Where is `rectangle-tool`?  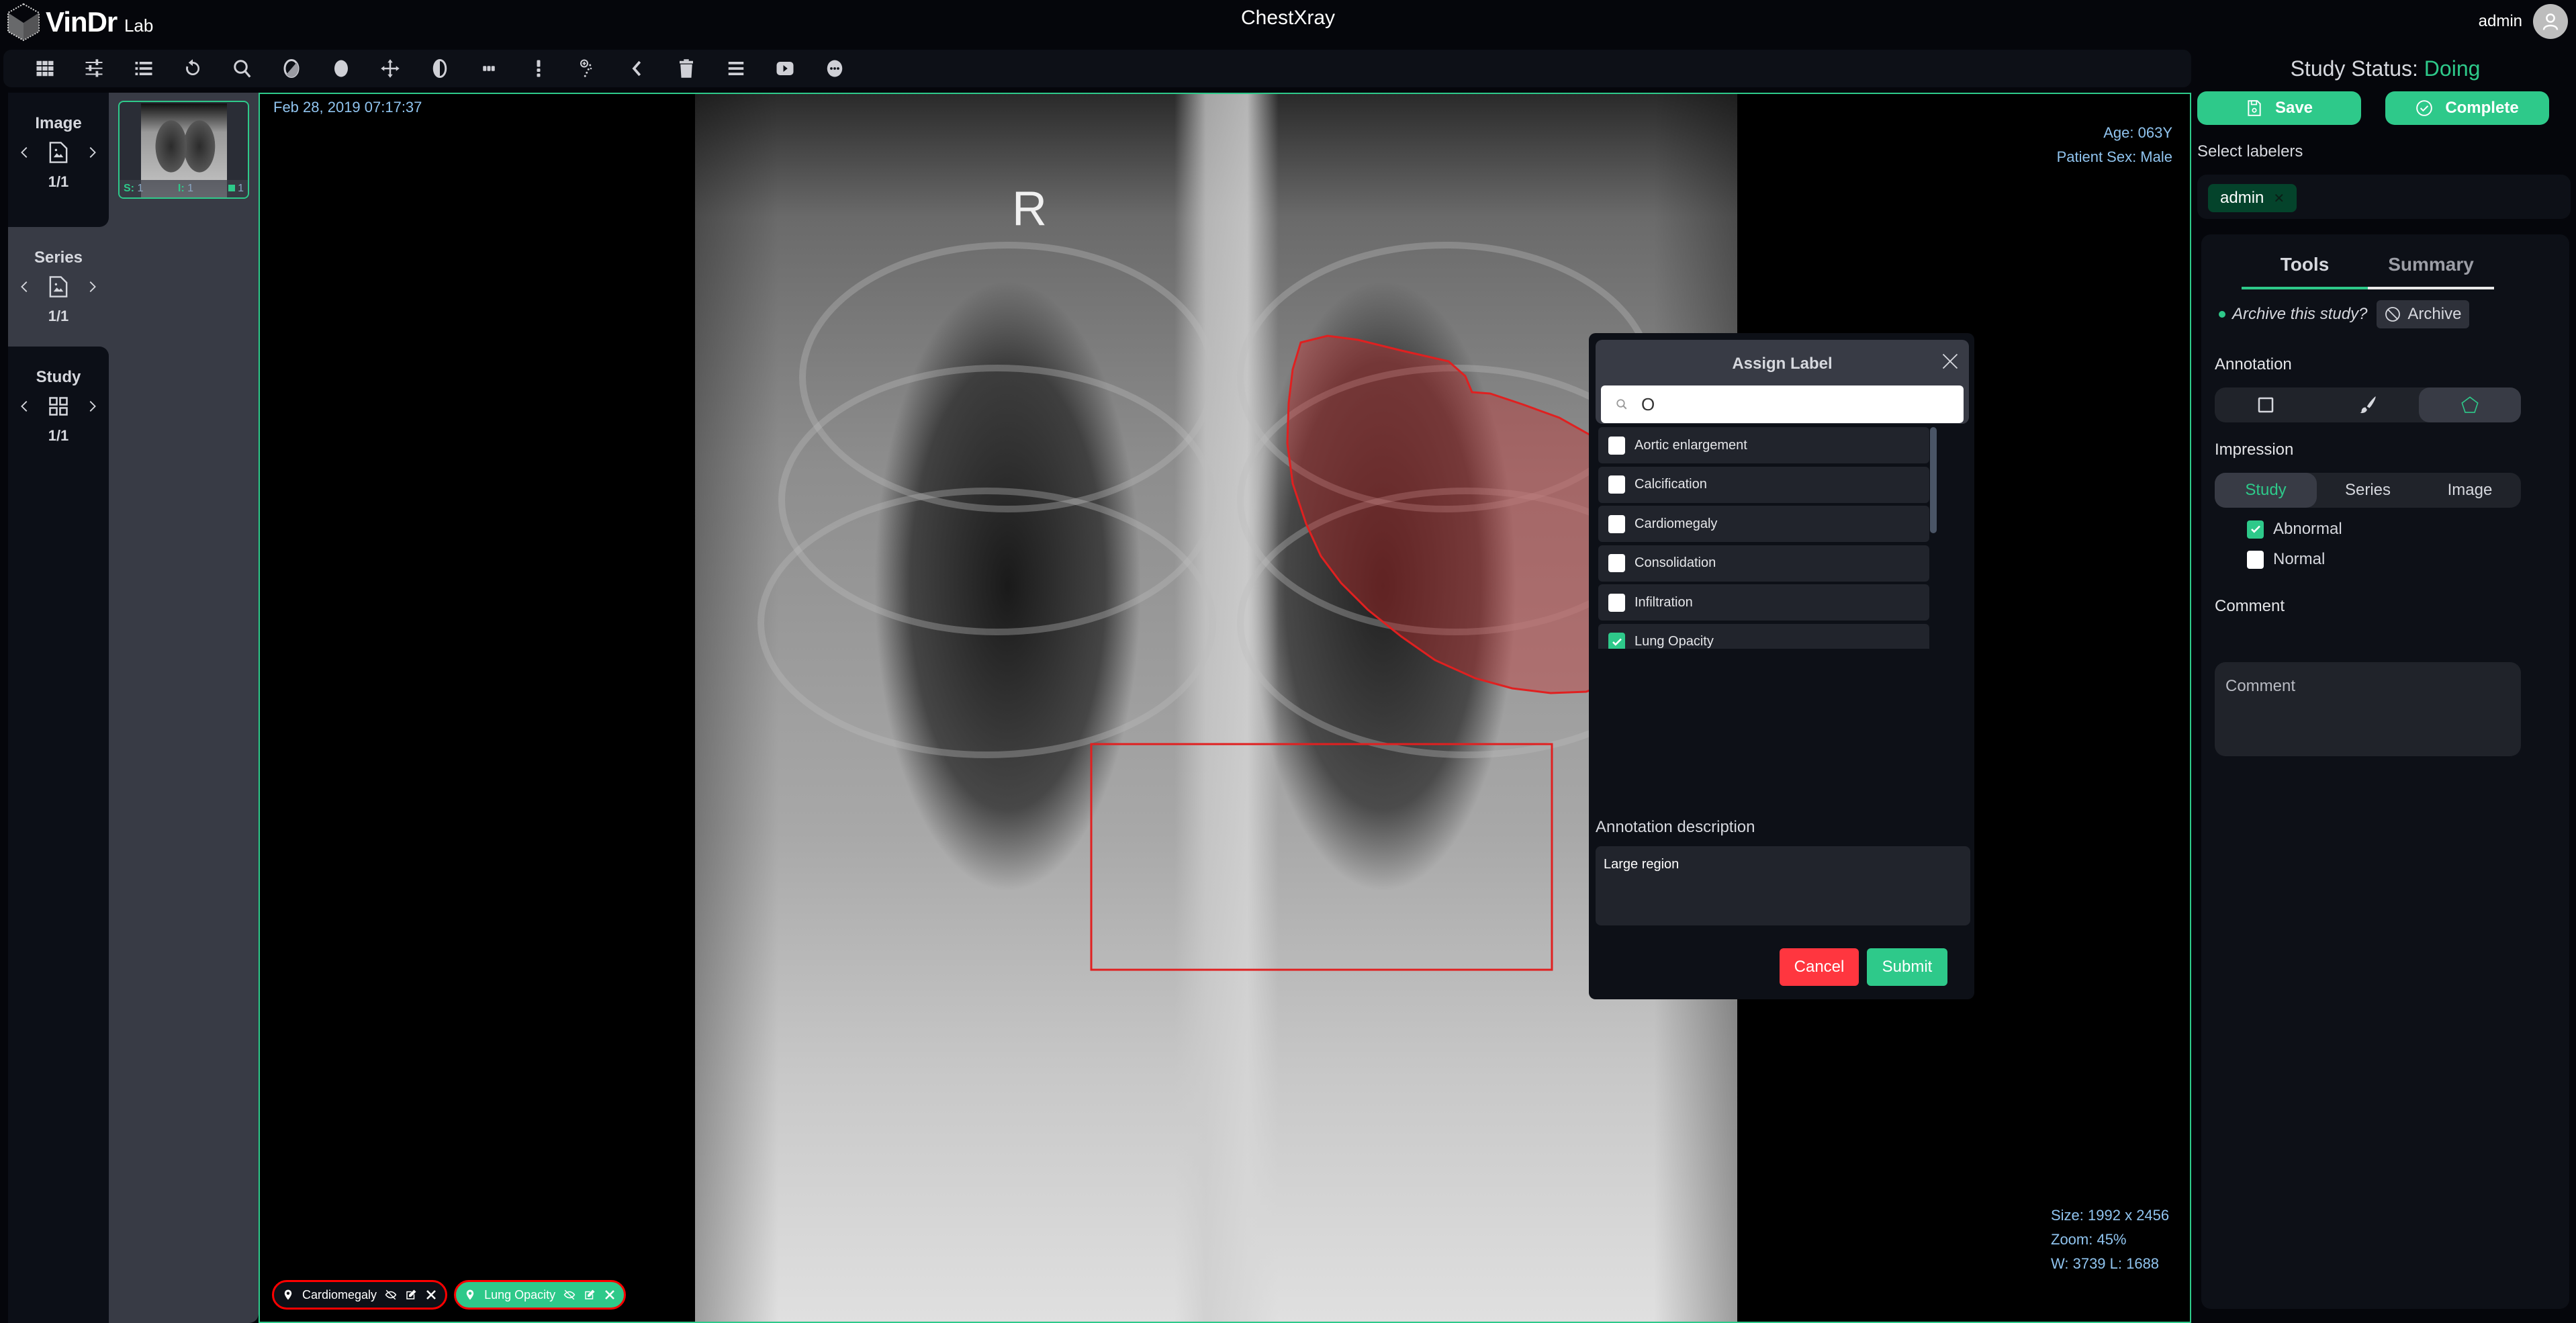 rectangle-tool is located at coordinates (2266, 404).